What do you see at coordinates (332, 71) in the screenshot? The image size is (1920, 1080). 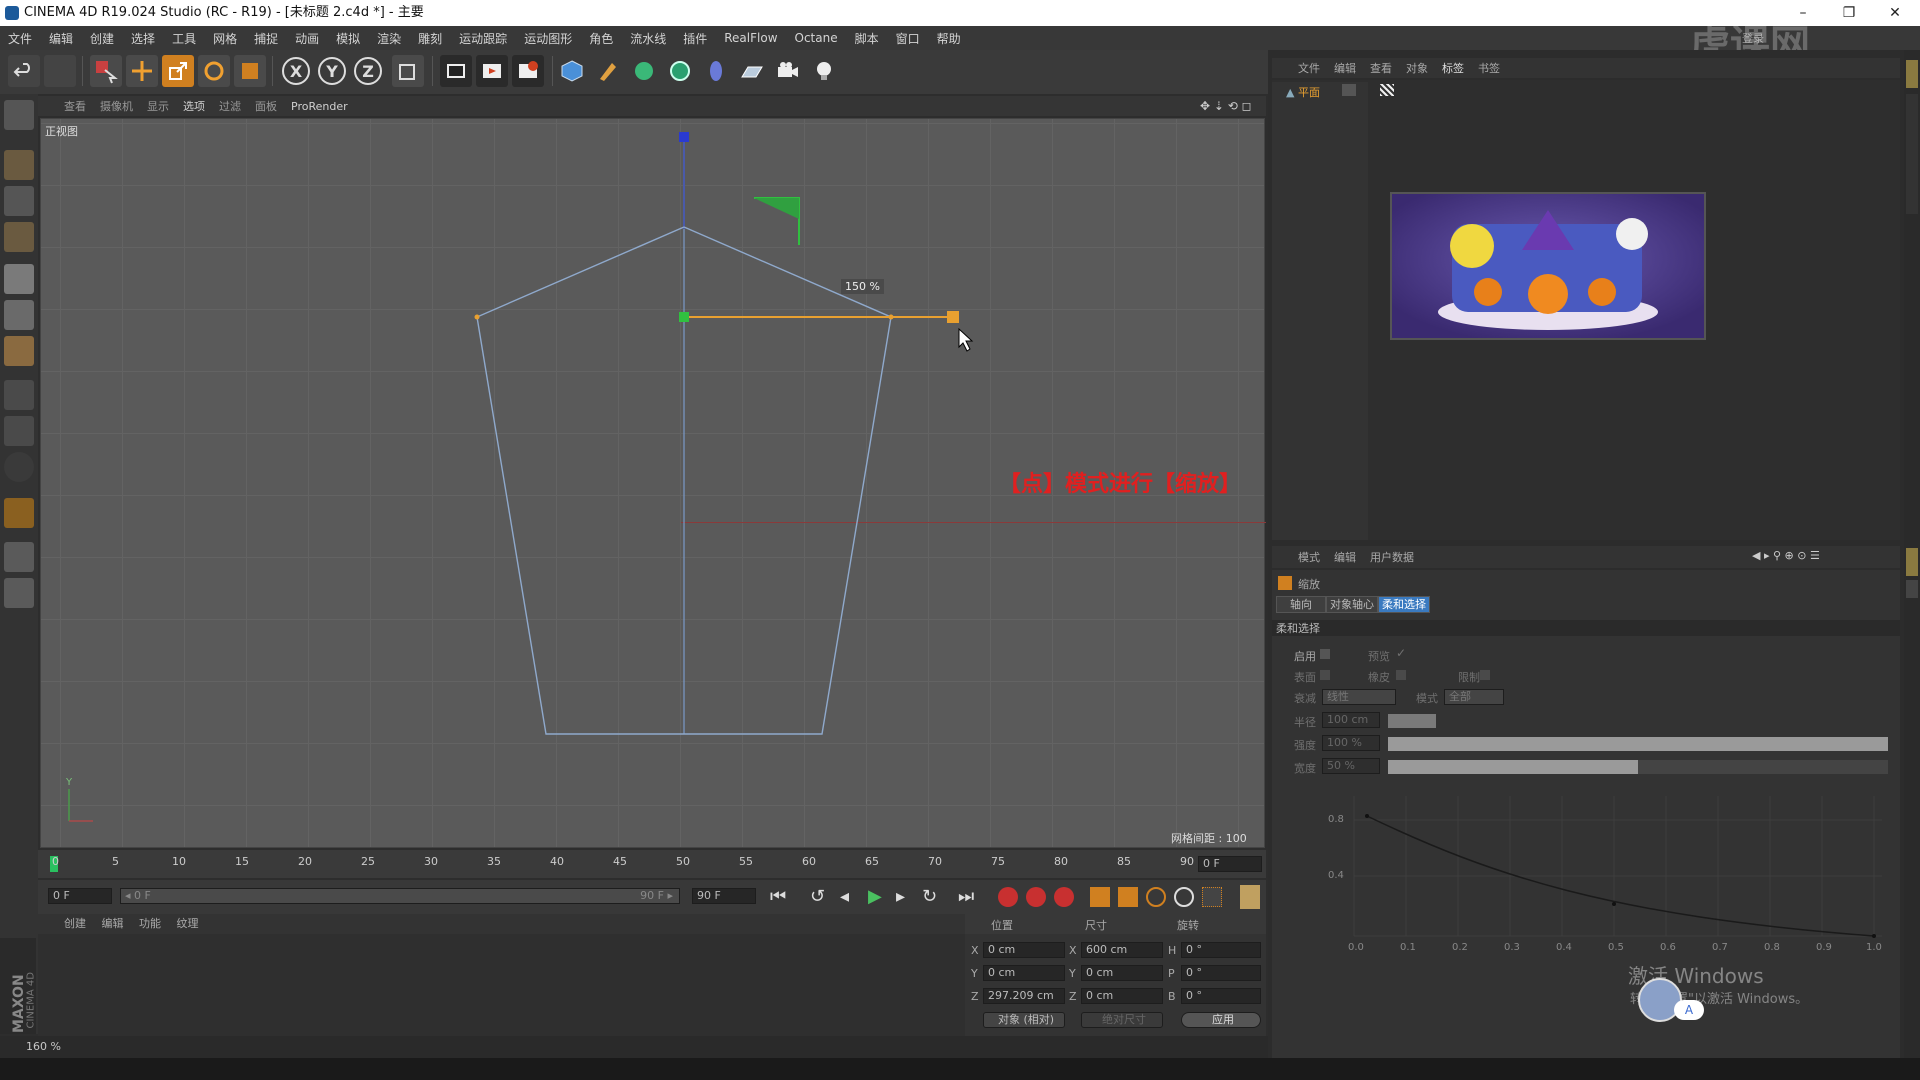 I see `lock-y-axis-button: Y` at bounding box center [332, 71].